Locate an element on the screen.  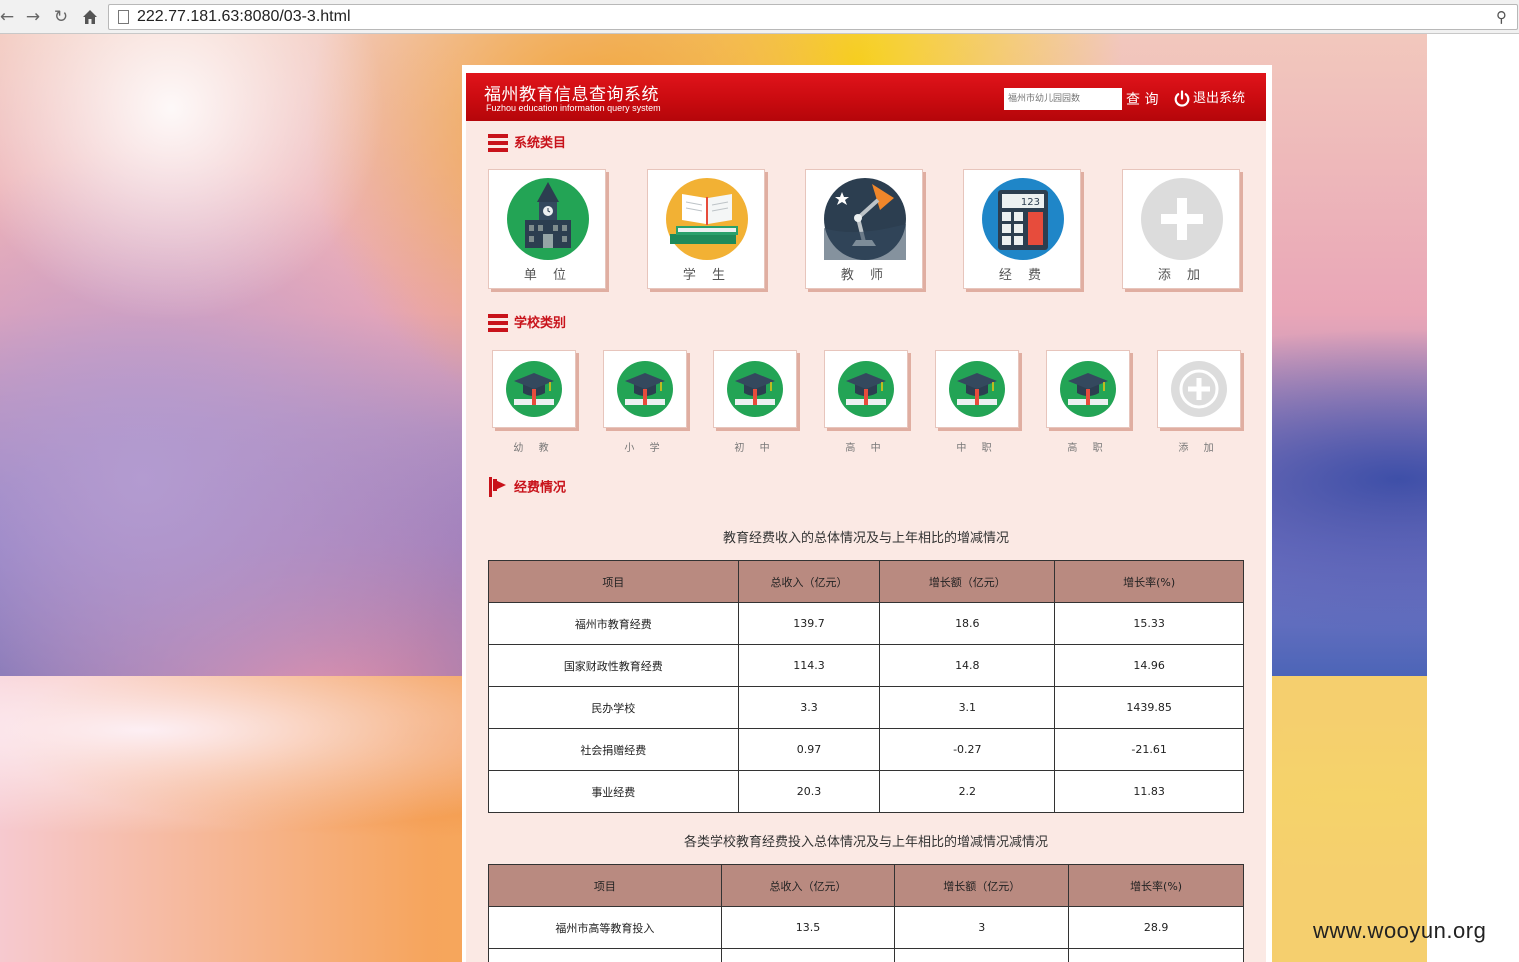
table-row: 事业经费 20.3 2.2 11.83 is located at coordinates (866, 791).